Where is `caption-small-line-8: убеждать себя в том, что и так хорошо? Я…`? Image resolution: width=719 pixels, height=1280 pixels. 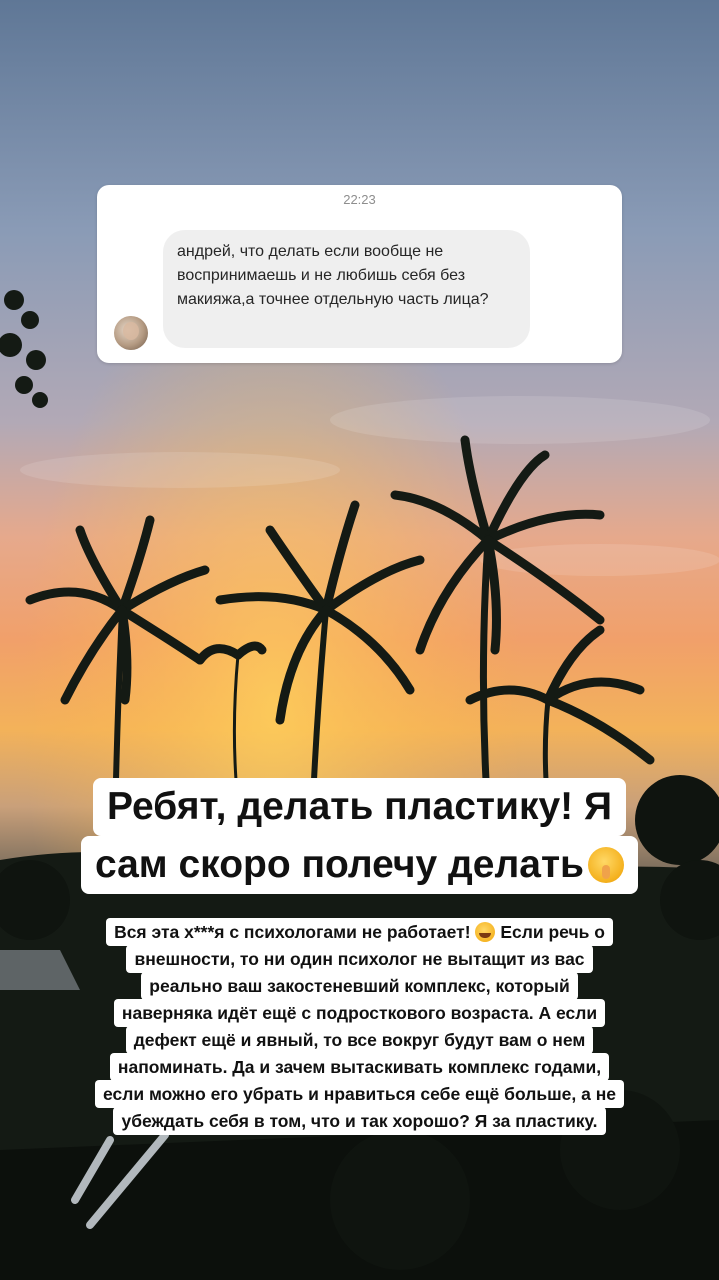
caption-small-line-8: убеждать себя в том, что и так хорошо? Я… is located at coordinates (359, 1121).